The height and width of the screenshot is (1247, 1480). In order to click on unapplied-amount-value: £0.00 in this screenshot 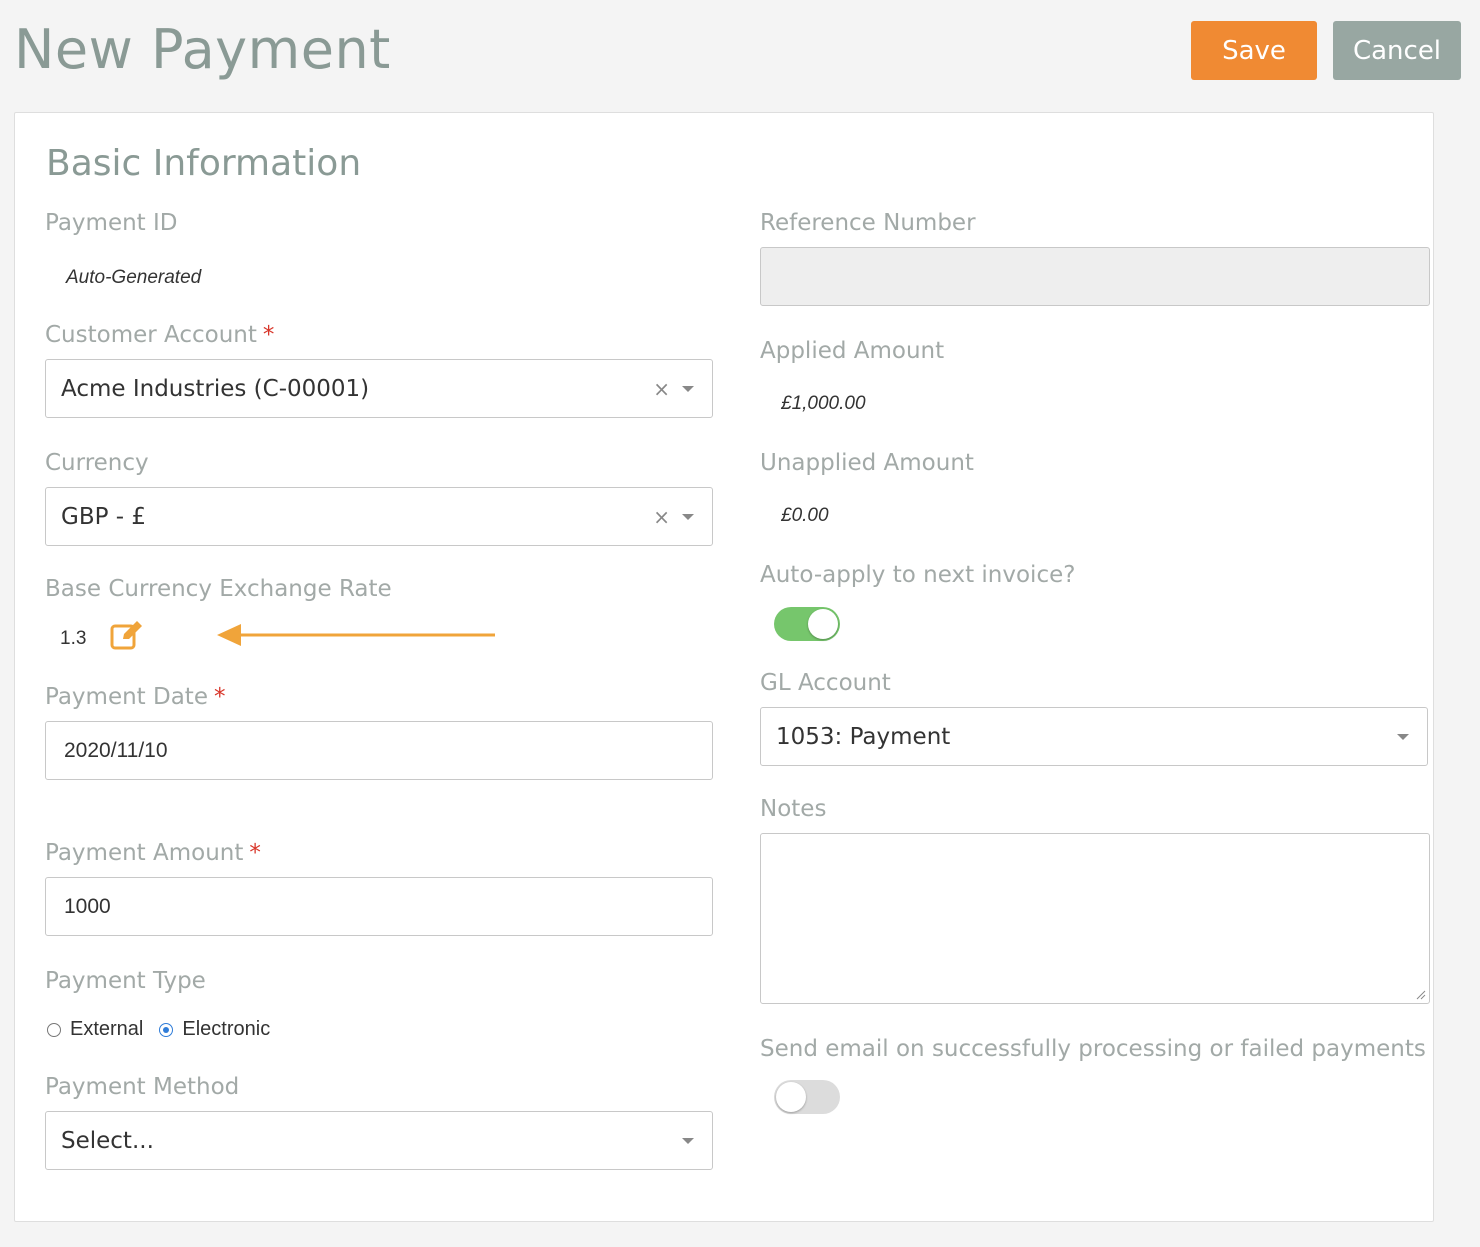, I will do `click(805, 515)`.